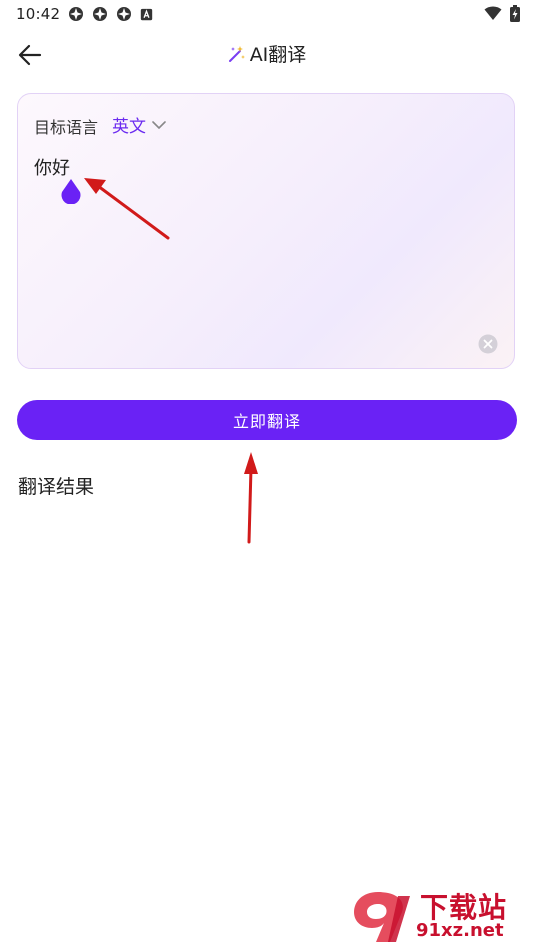  Describe the element at coordinates (110, 14) in the screenshot. I see `status-notification-icons` at that location.